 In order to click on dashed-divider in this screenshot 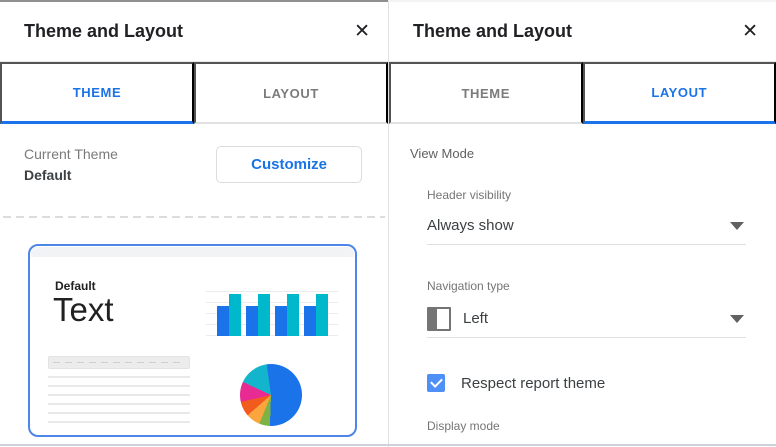, I will do `click(194, 217)`.